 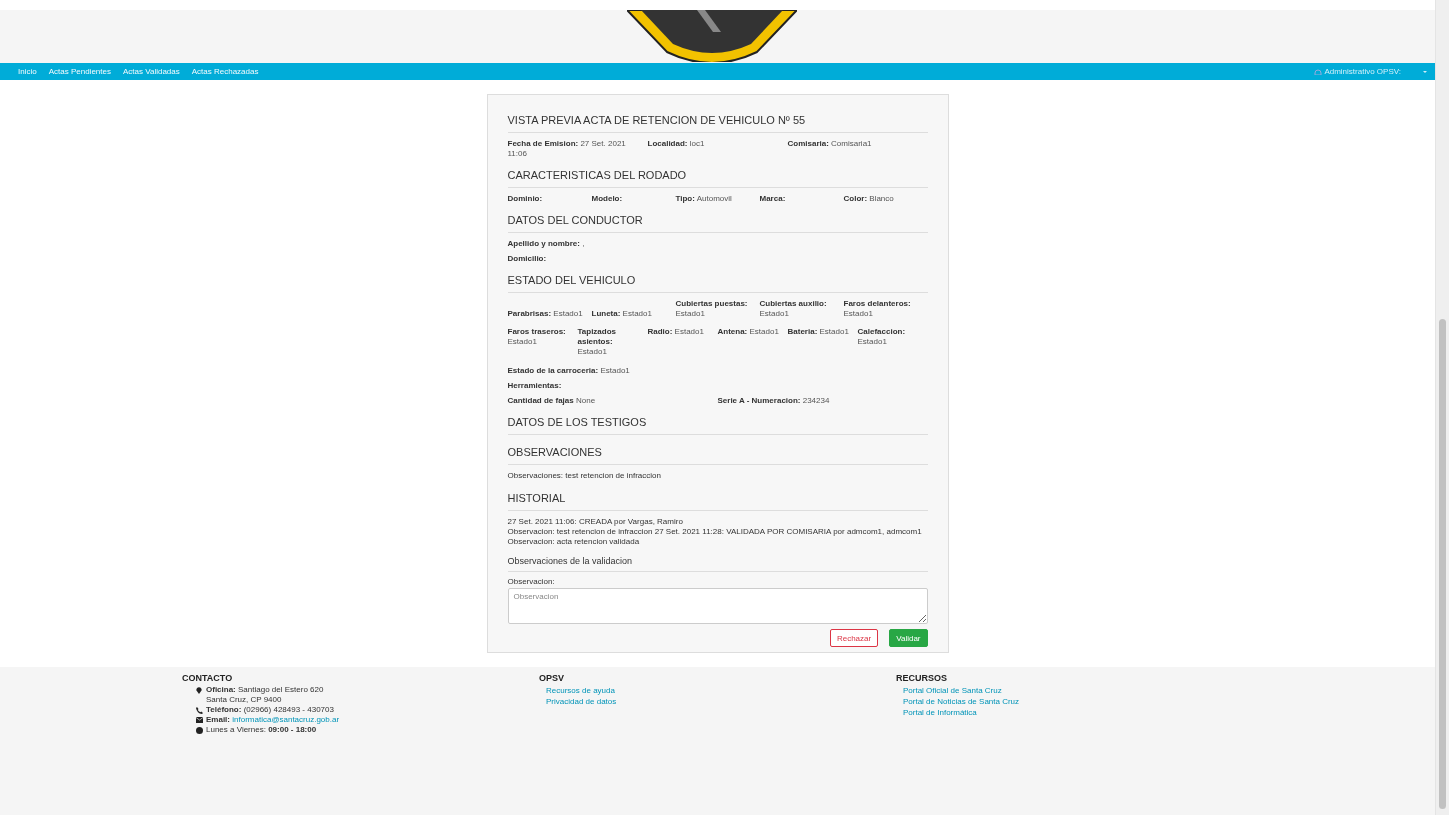 I want to click on section-title: Observaciones de la validacion, so click(x=717, y=562).